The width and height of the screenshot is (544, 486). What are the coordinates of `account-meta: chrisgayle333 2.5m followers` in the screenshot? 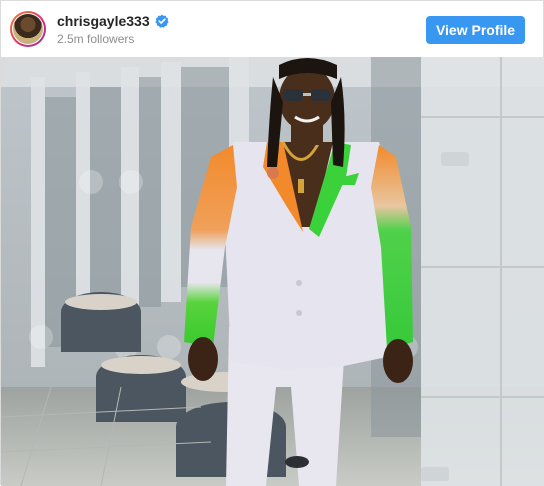 It's located at (113, 29).